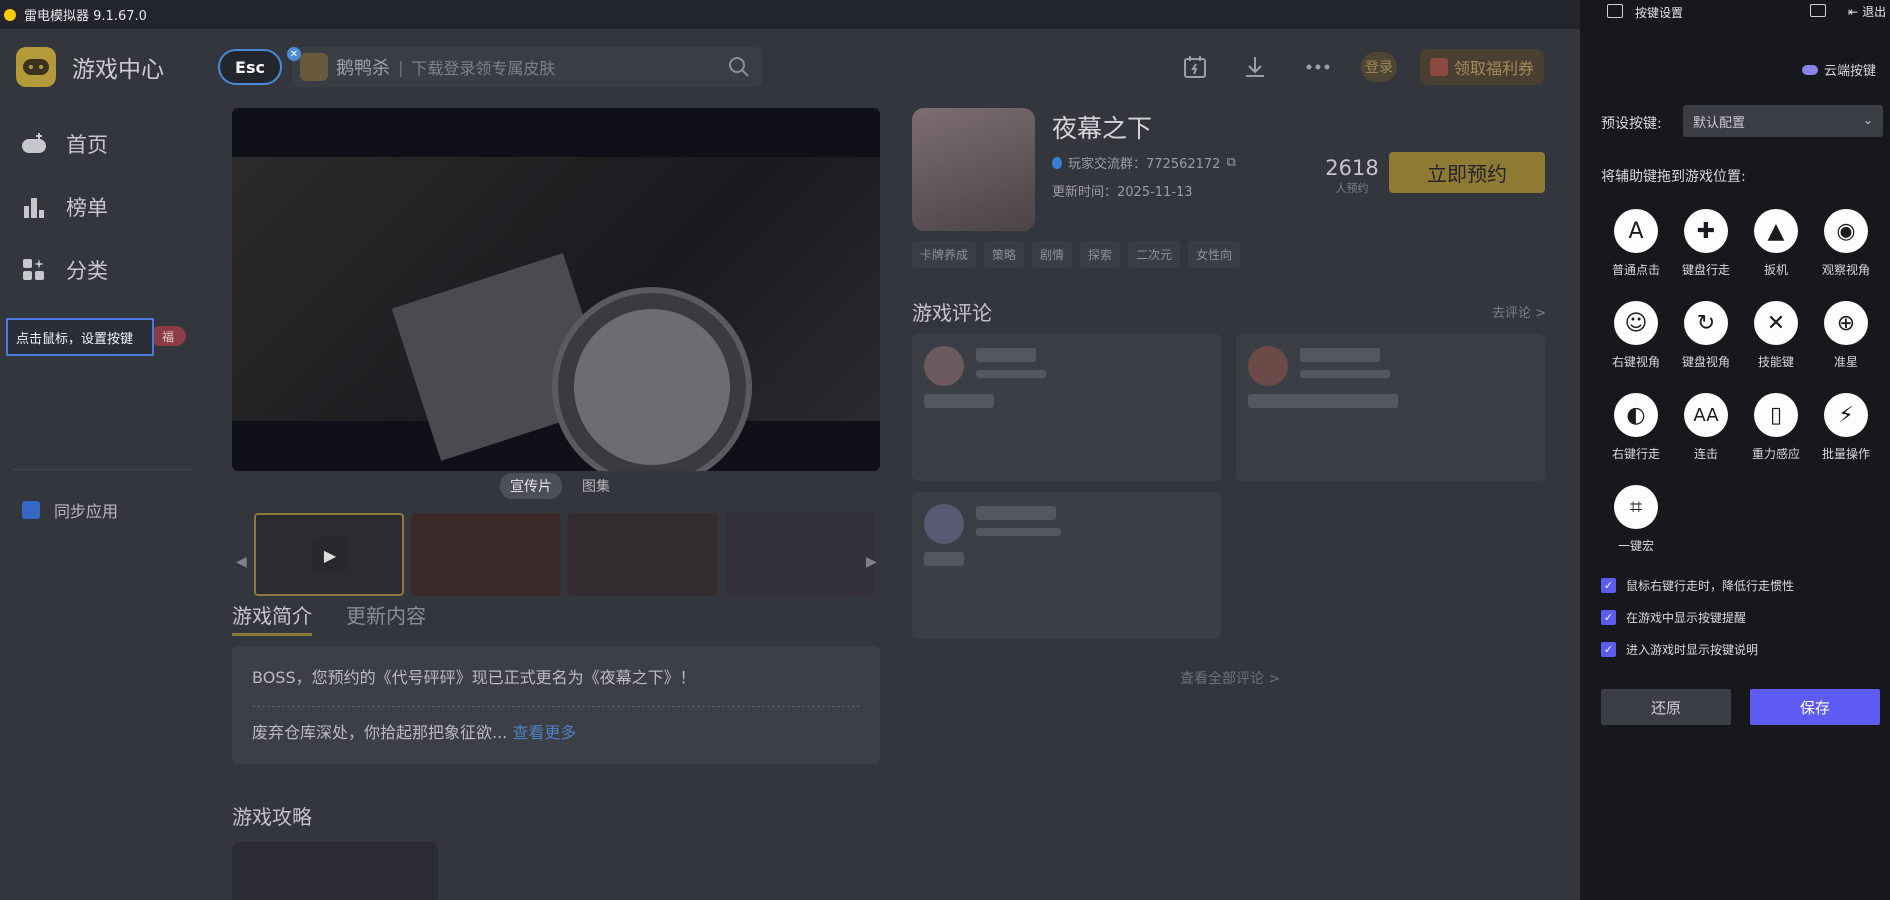 This screenshot has width=1890, height=900. What do you see at coordinates (294, 54) in the screenshot?
I see `close-icon: ✕` at bounding box center [294, 54].